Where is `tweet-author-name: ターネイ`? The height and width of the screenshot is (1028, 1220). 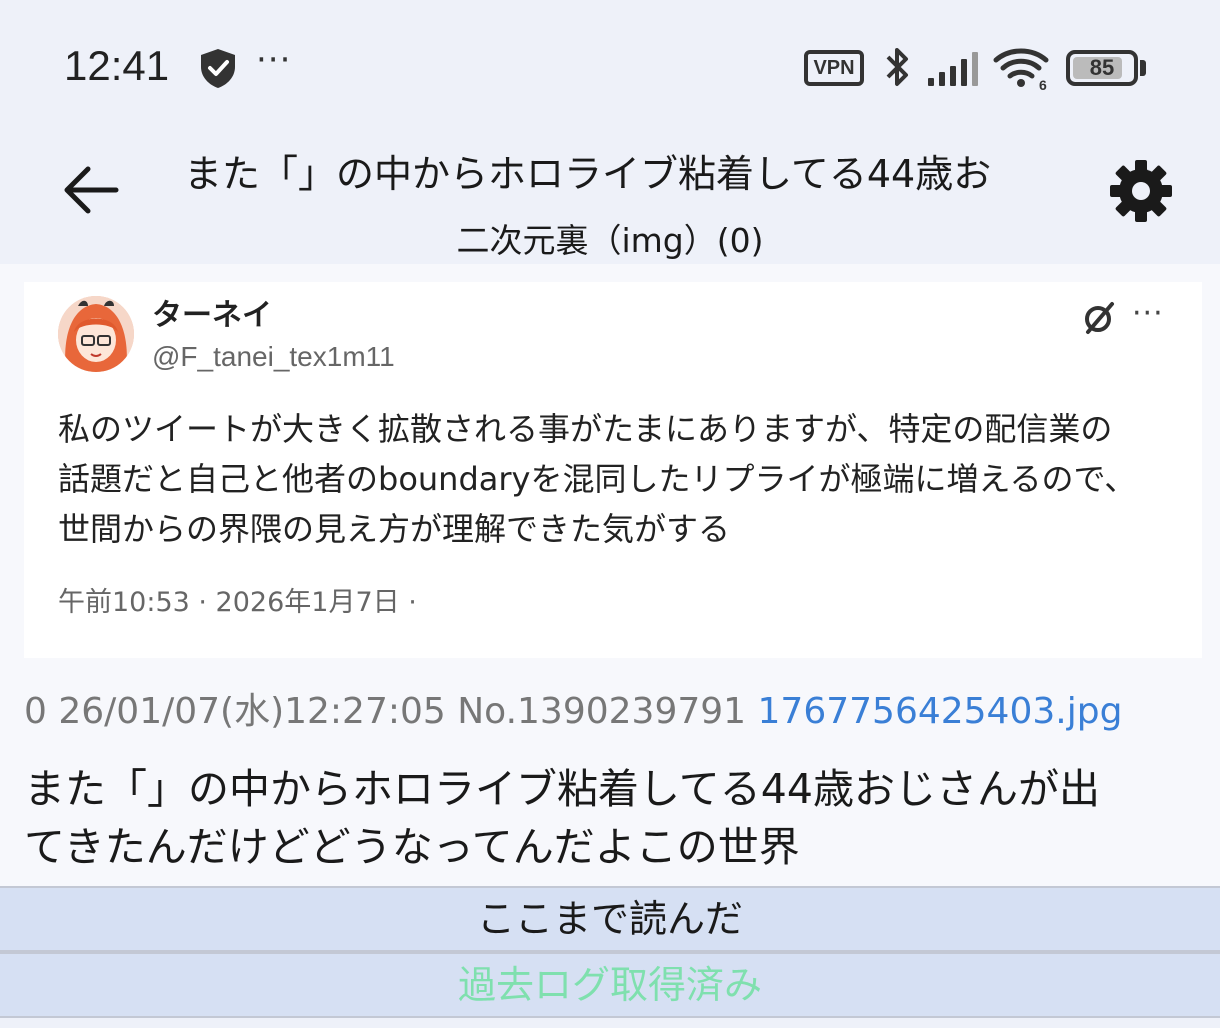 tweet-author-name: ターネイ is located at coordinates (212, 315).